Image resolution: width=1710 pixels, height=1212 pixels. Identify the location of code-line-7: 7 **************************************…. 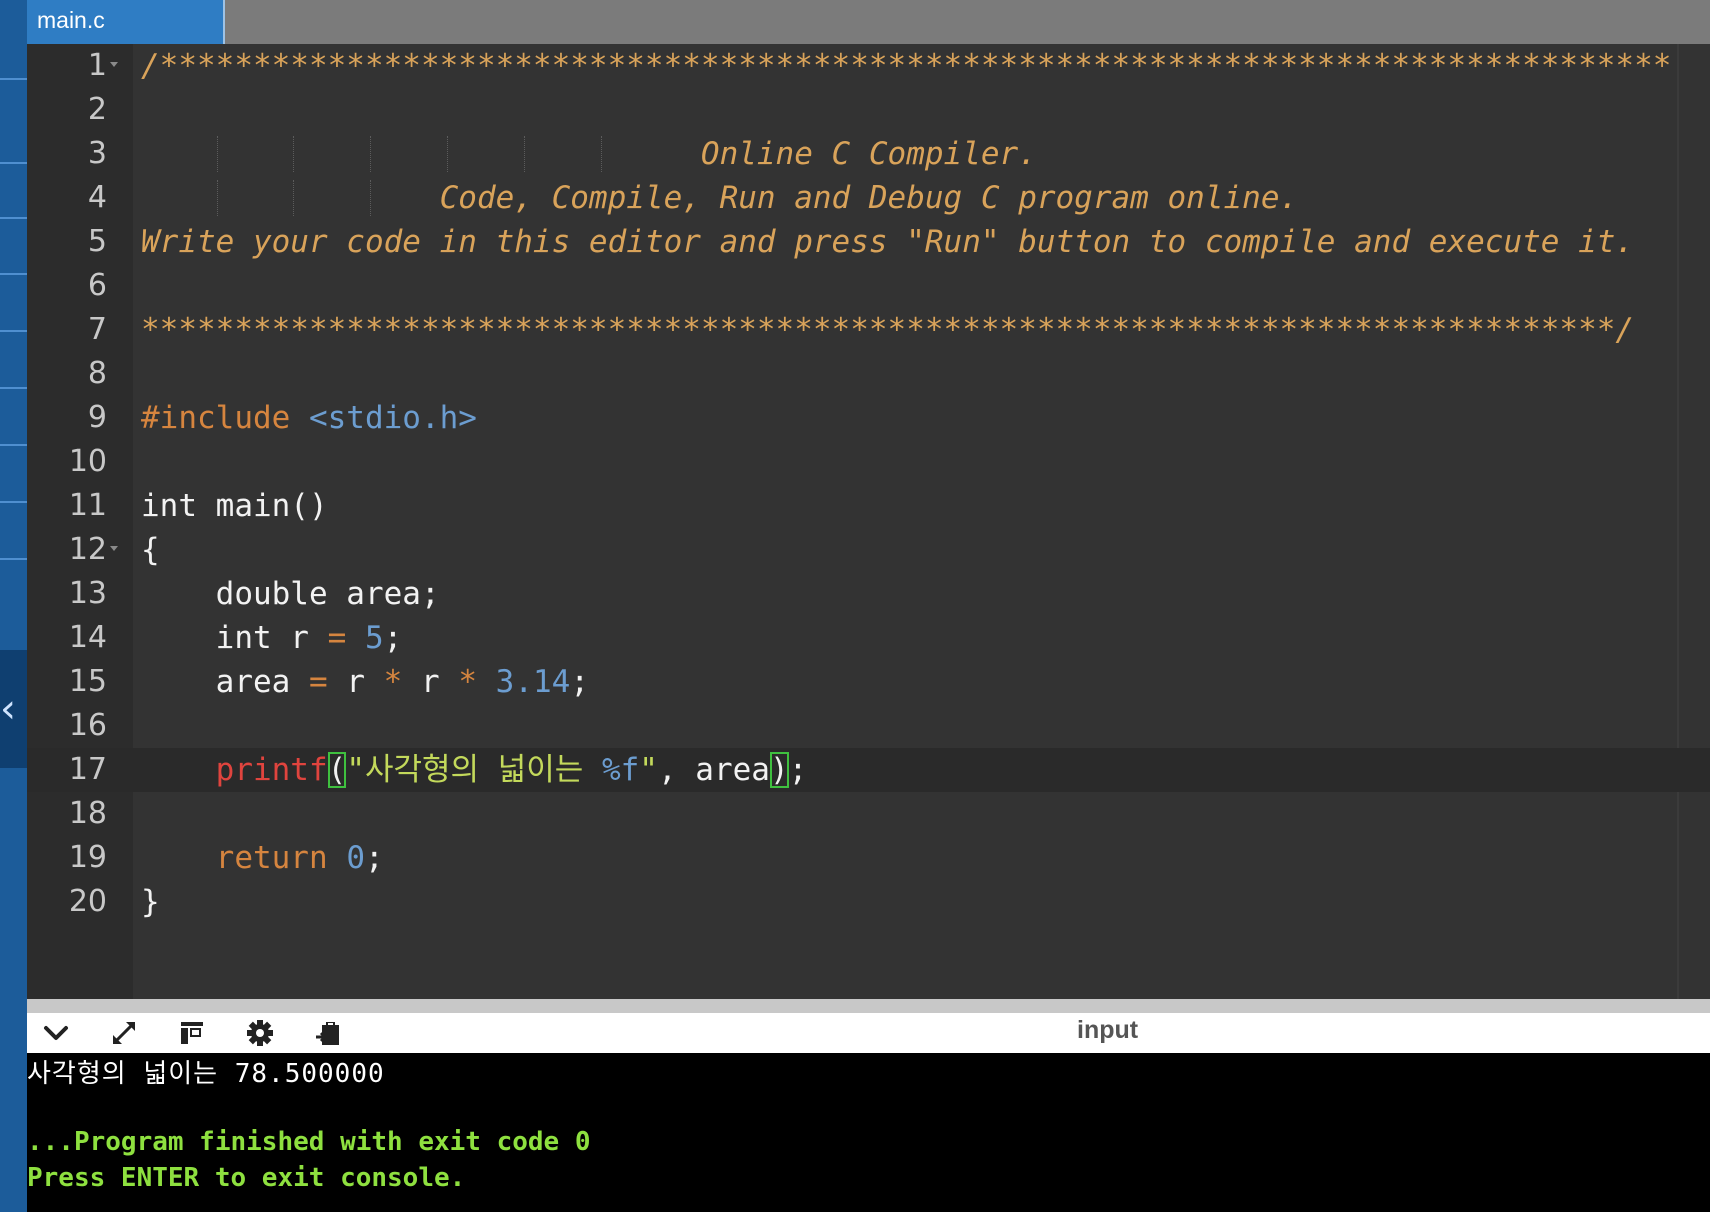
(868, 330).